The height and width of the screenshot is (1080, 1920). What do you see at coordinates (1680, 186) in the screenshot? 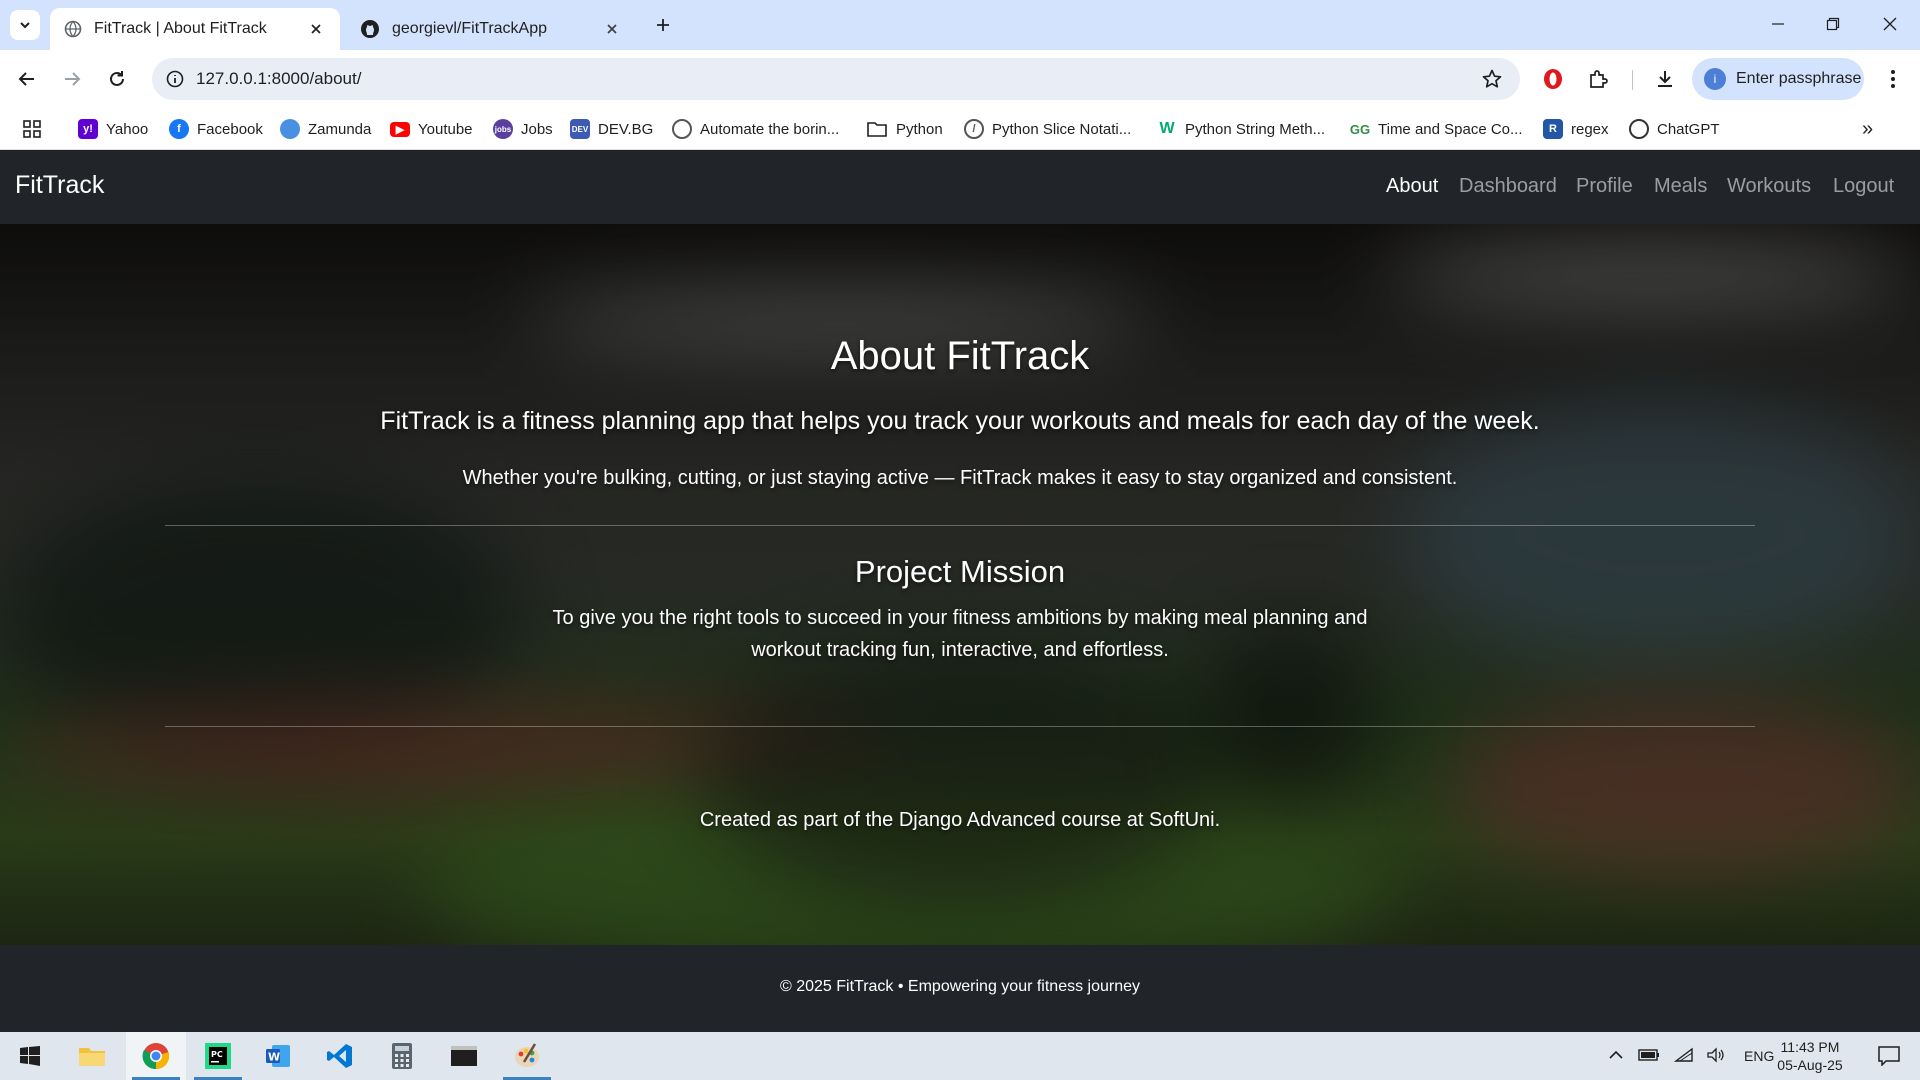
I see `nav-meals: Meals` at bounding box center [1680, 186].